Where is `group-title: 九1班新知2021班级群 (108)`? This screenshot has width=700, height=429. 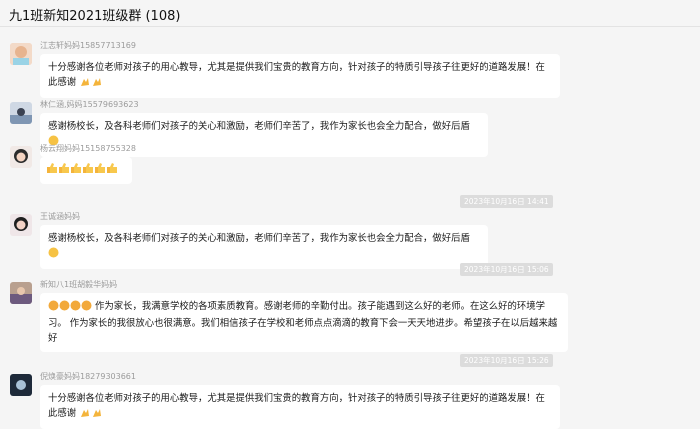
group-title: 九1班新知2021班级群 (108) is located at coordinates (95, 16).